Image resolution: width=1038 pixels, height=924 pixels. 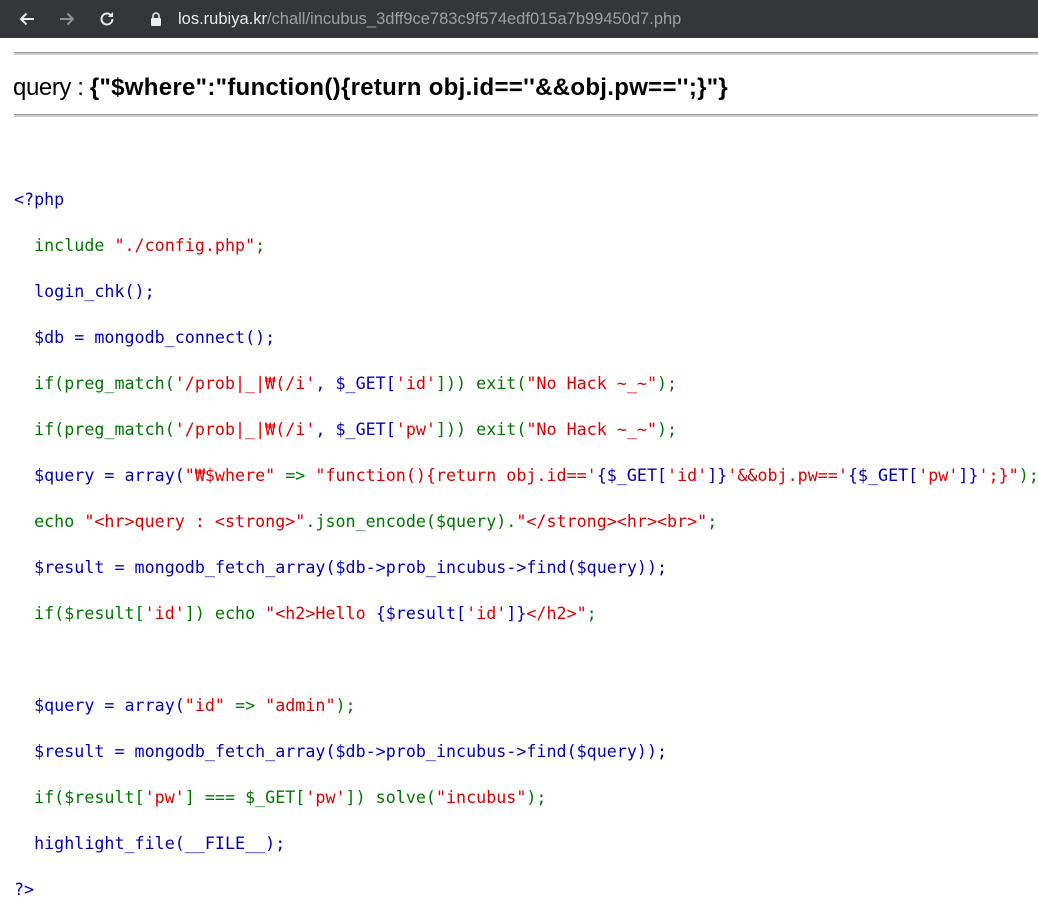 I want to click on reload-button, so click(x=107, y=19).